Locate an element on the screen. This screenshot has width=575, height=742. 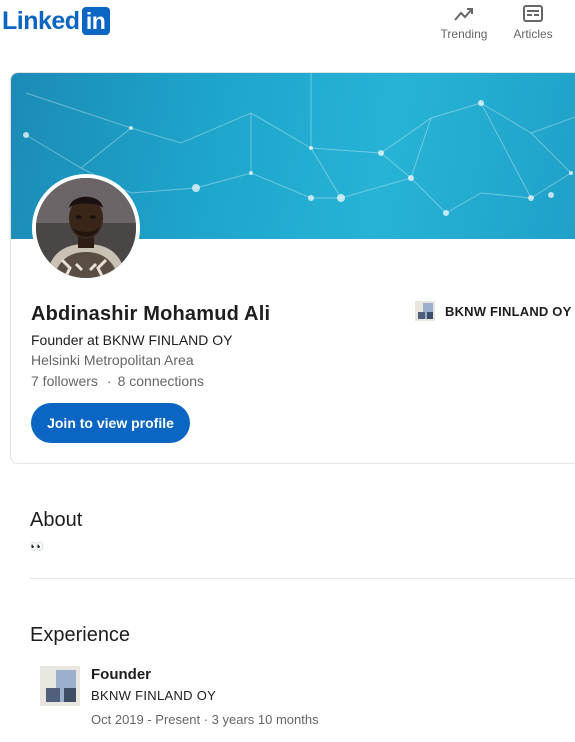
nav-articles-label: Articles is located at coordinates (533, 34).